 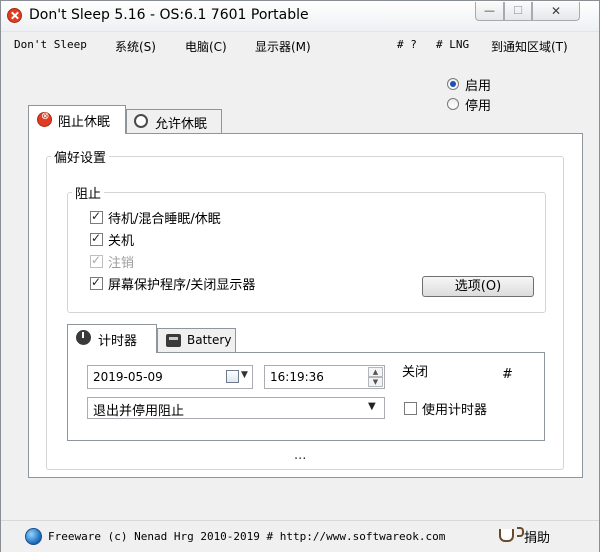 I want to click on action-select-value: 退出并停用阻止, so click(x=139, y=411).